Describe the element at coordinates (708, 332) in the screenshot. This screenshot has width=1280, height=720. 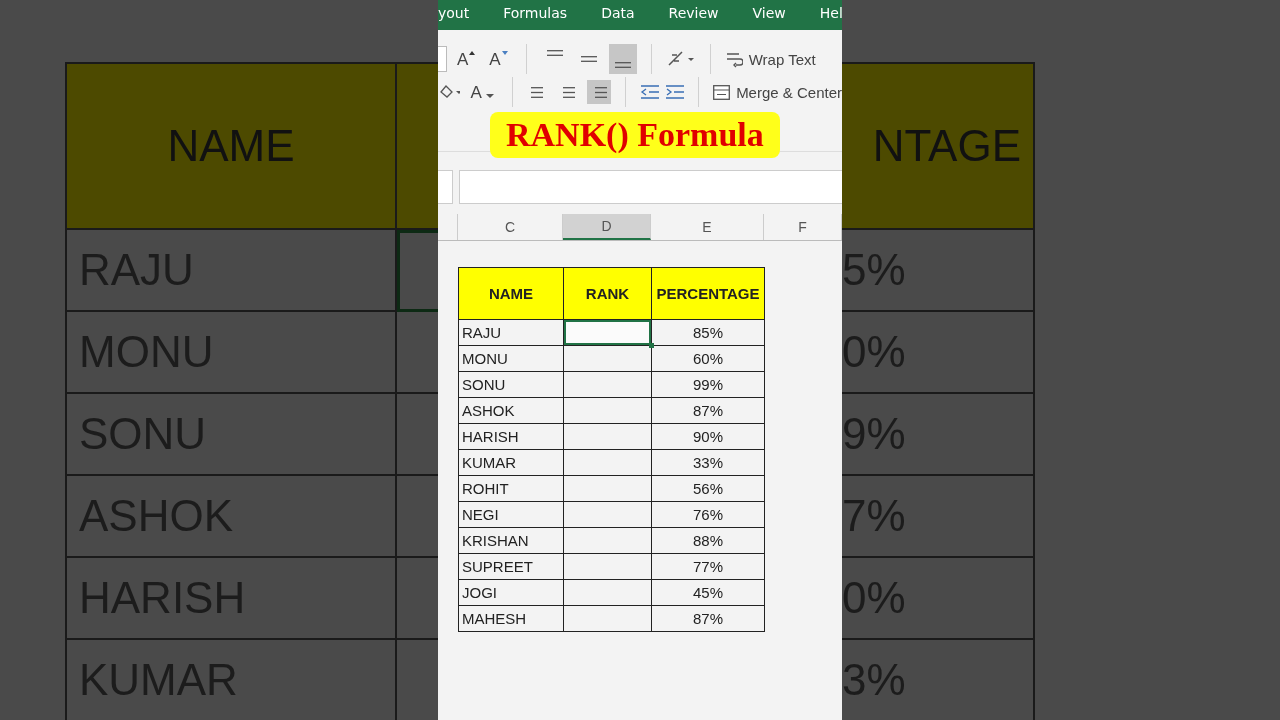
I see `table-cell: 85%` at that location.